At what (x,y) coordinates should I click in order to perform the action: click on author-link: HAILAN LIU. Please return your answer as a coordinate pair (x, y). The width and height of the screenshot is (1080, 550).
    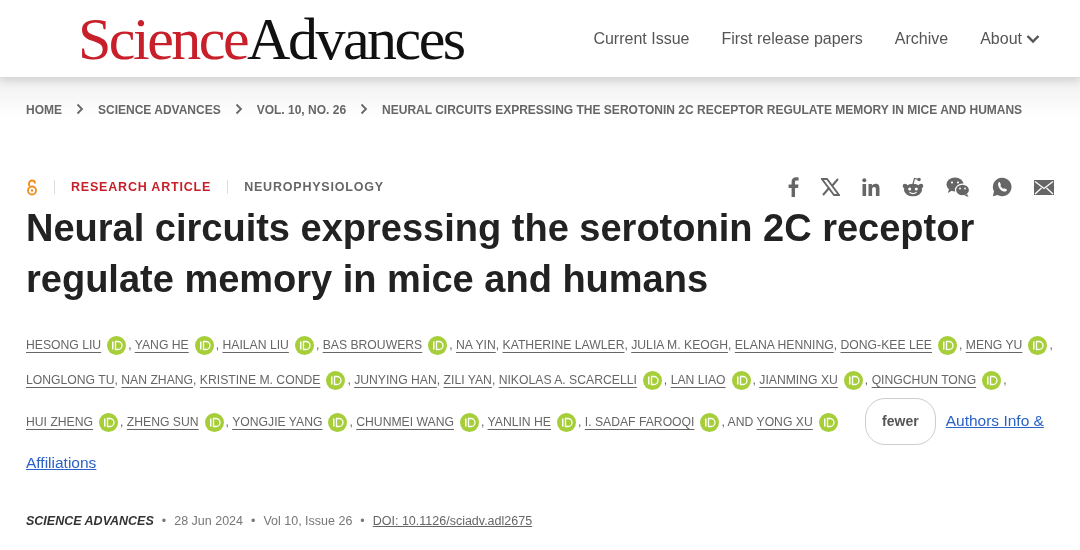
    Looking at the image, I should click on (255, 344).